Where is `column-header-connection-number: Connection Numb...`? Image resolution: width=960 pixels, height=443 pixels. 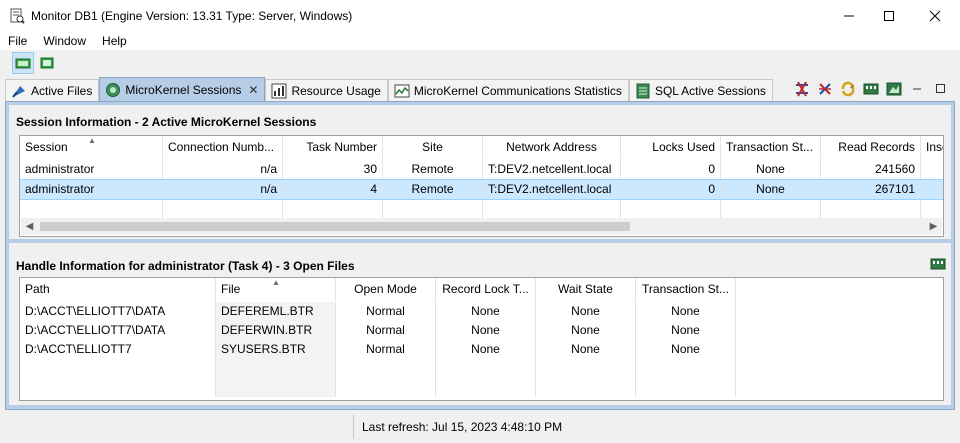
column-header-connection-number: Connection Numb... is located at coordinates (223, 147).